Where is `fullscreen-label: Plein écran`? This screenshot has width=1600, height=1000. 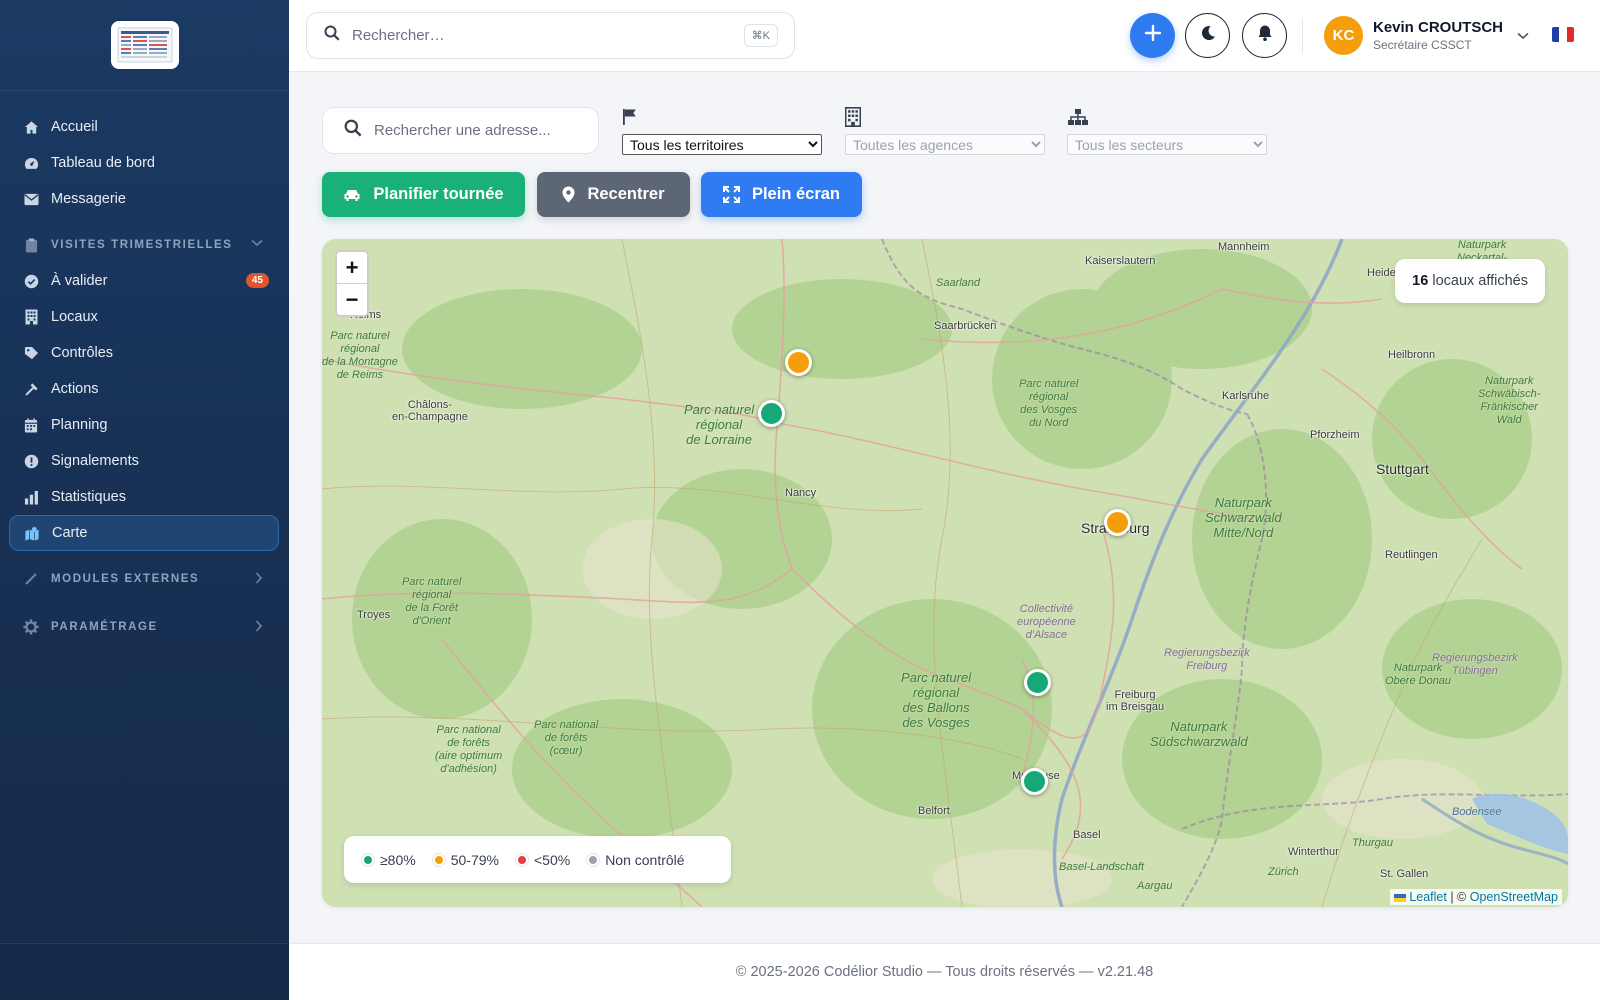
fullscreen-label: Plein écran is located at coordinates (796, 194).